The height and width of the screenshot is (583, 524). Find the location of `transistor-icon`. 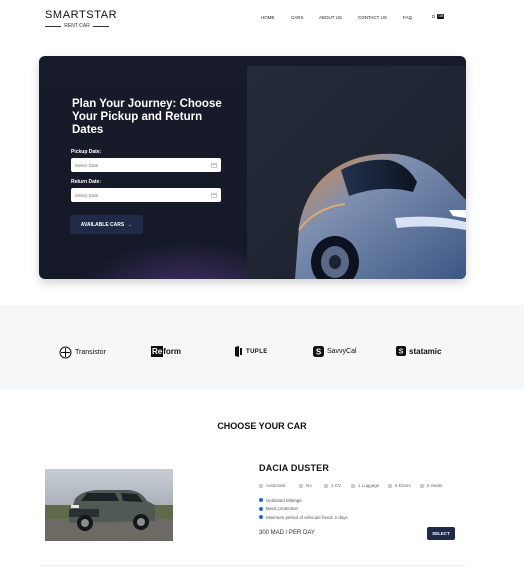

transistor-icon is located at coordinates (65, 352).